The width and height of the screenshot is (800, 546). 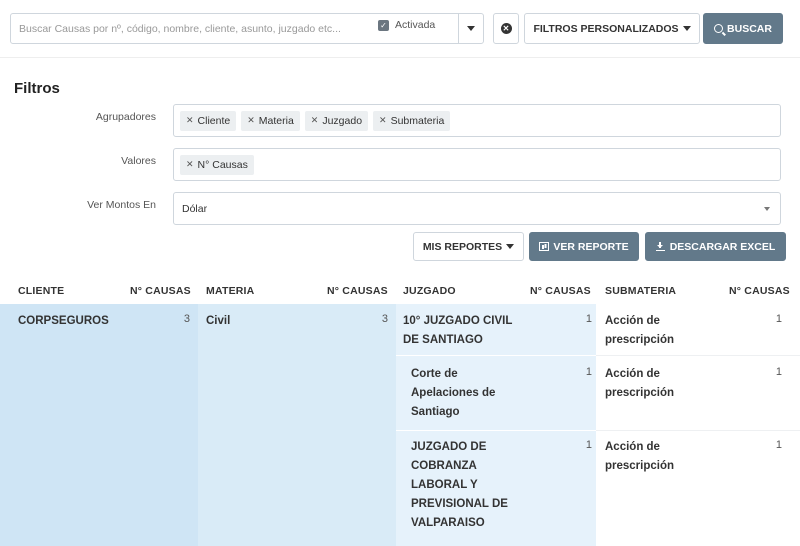 I want to click on valores-label: Valores, so click(x=138, y=161).